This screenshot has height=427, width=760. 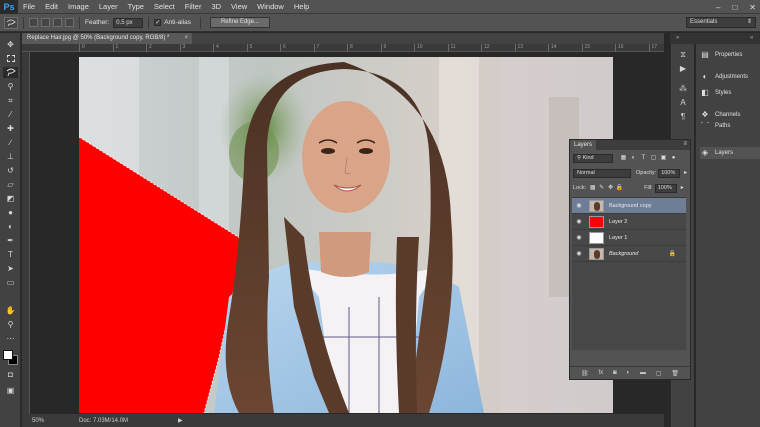 I want to click on link-layers-icon: ⛓, so click(x=585, y=373).